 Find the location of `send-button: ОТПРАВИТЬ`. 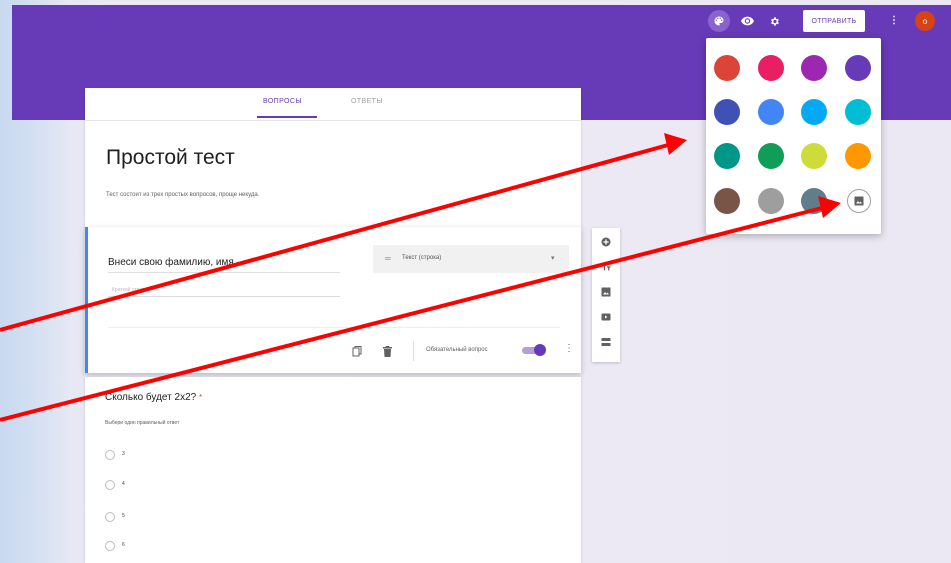

send-button: ОТПРАВИТЬ is located at coordinates (834, 21).